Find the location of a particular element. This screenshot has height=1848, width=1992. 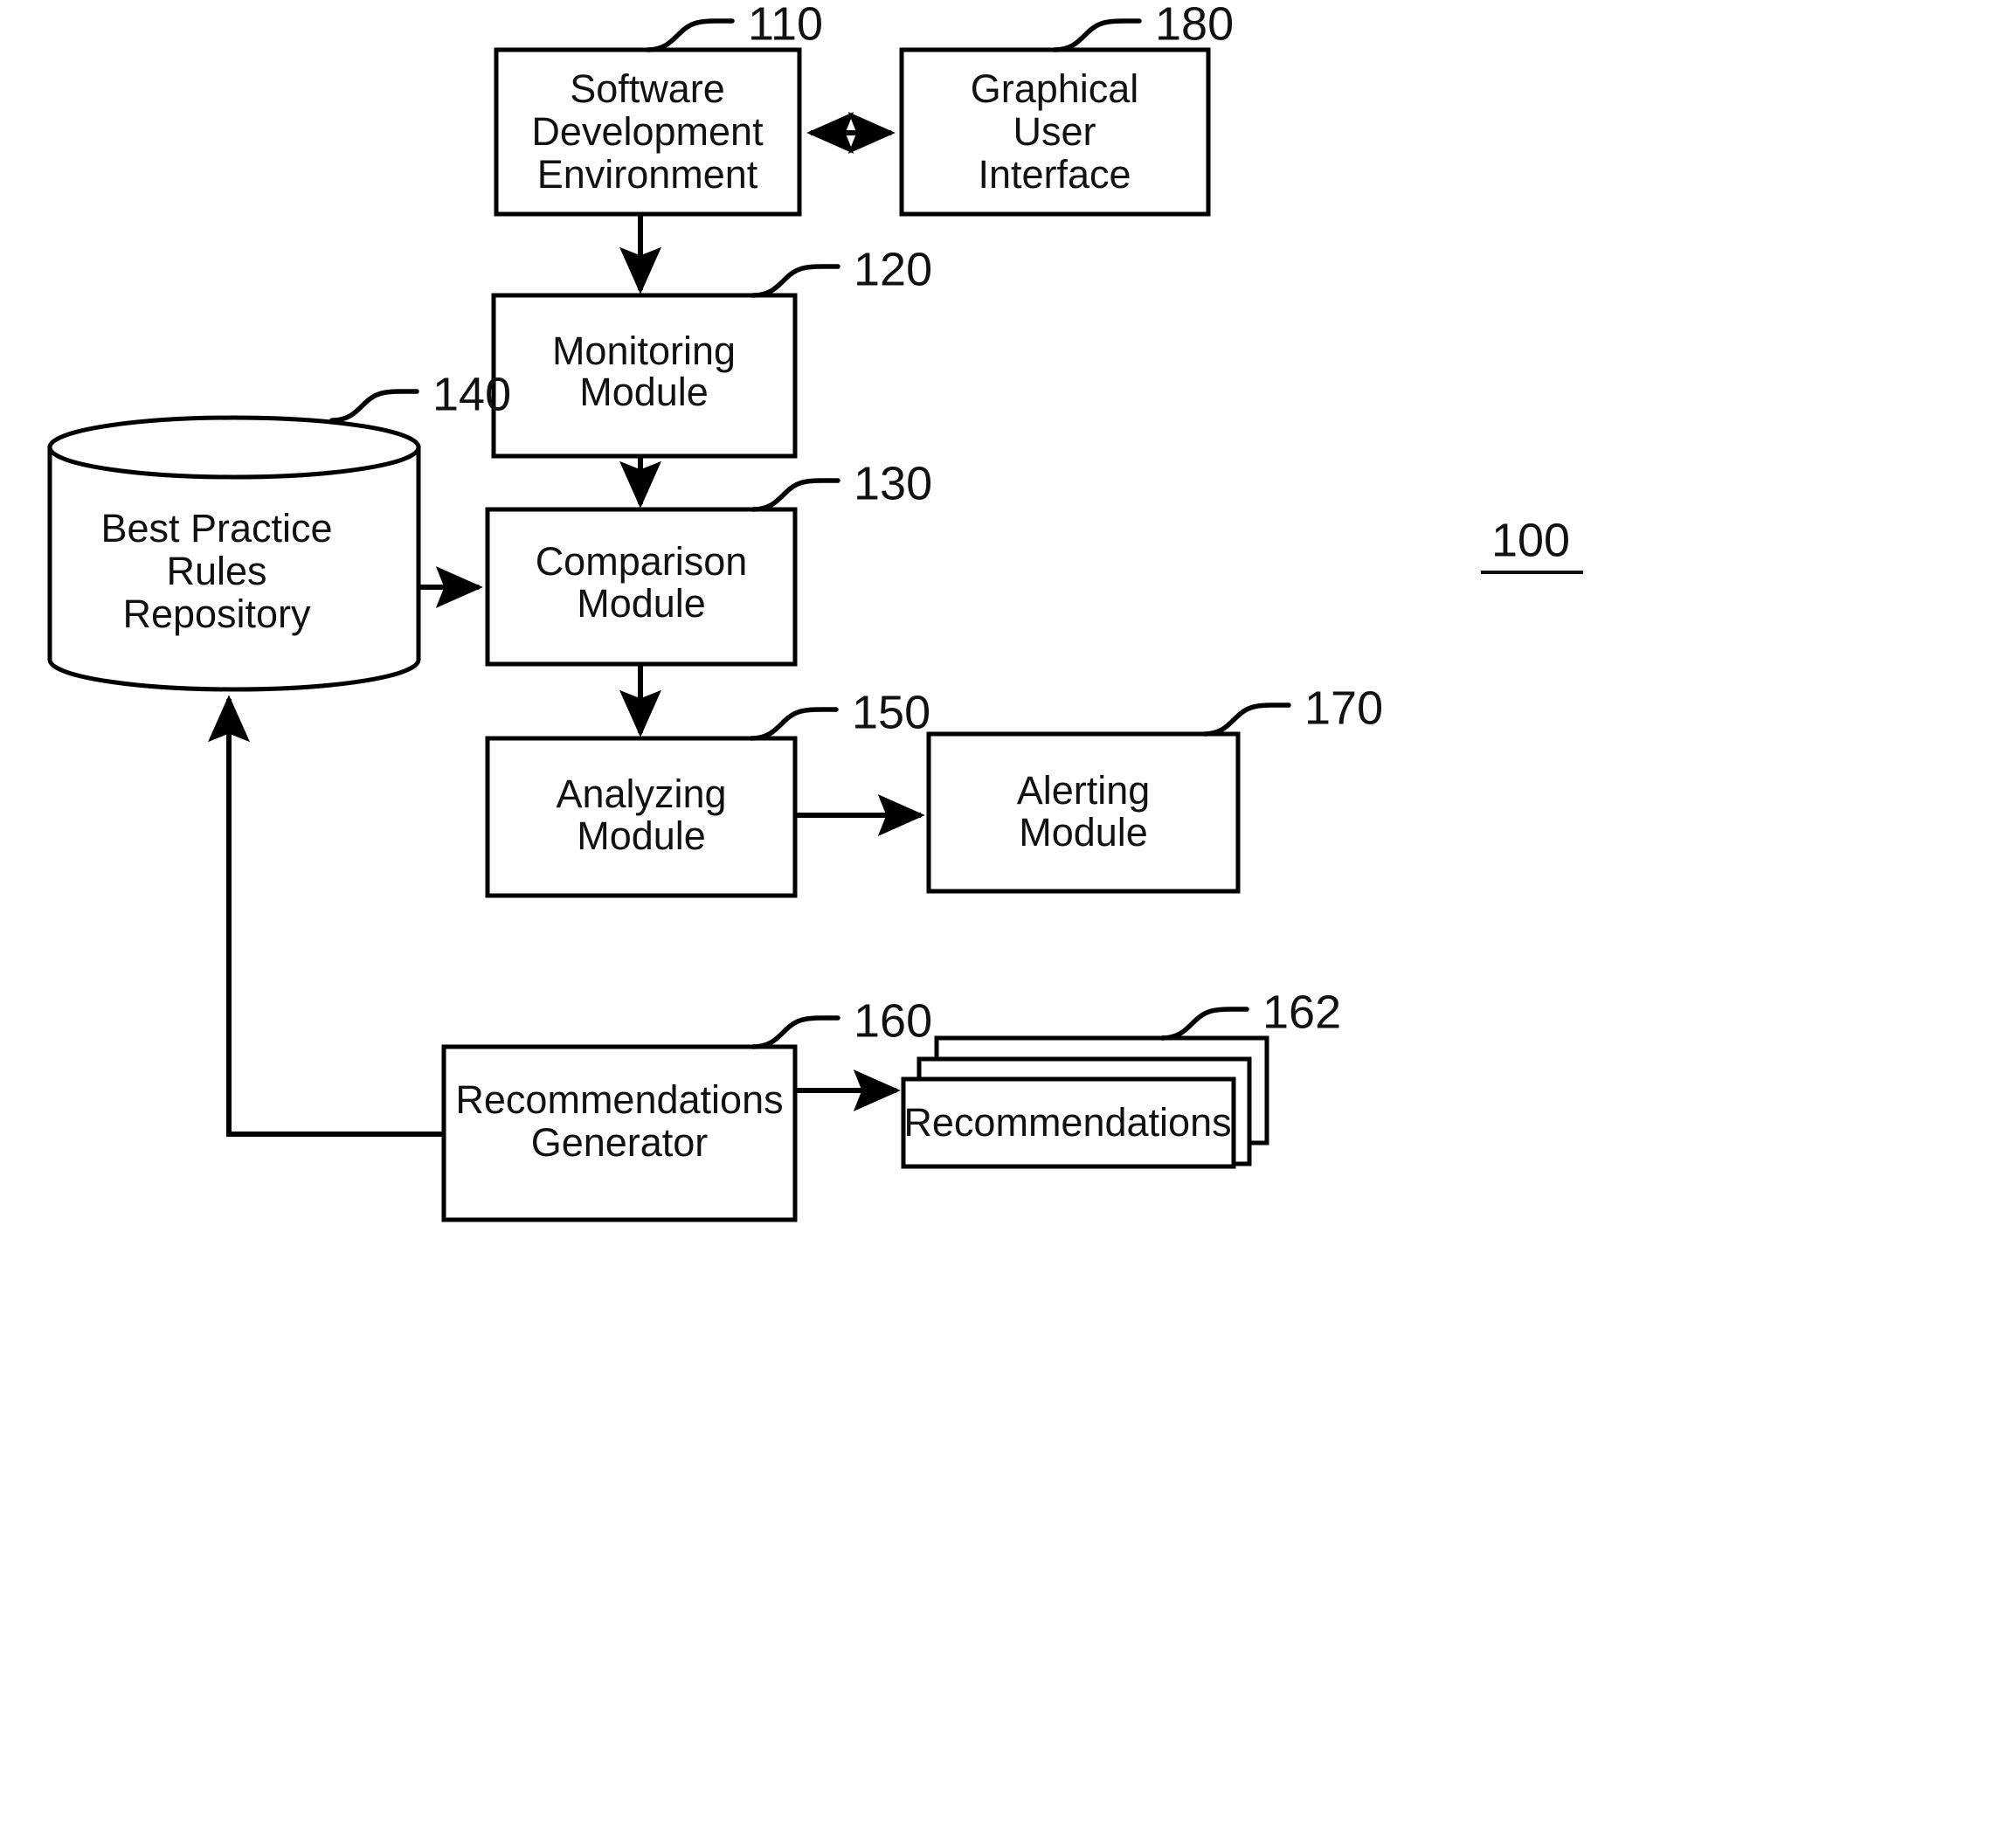

ref-number-140: 140 is located at coordinates (471, 394).